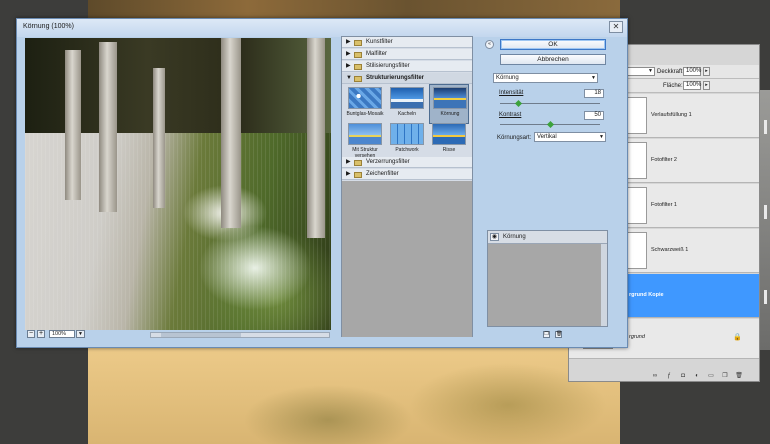 Image resolution: width=770 pixels, height=444 pixels. I want to click on filter-thumb-patchwork: Patchwork, so click(407, 141).